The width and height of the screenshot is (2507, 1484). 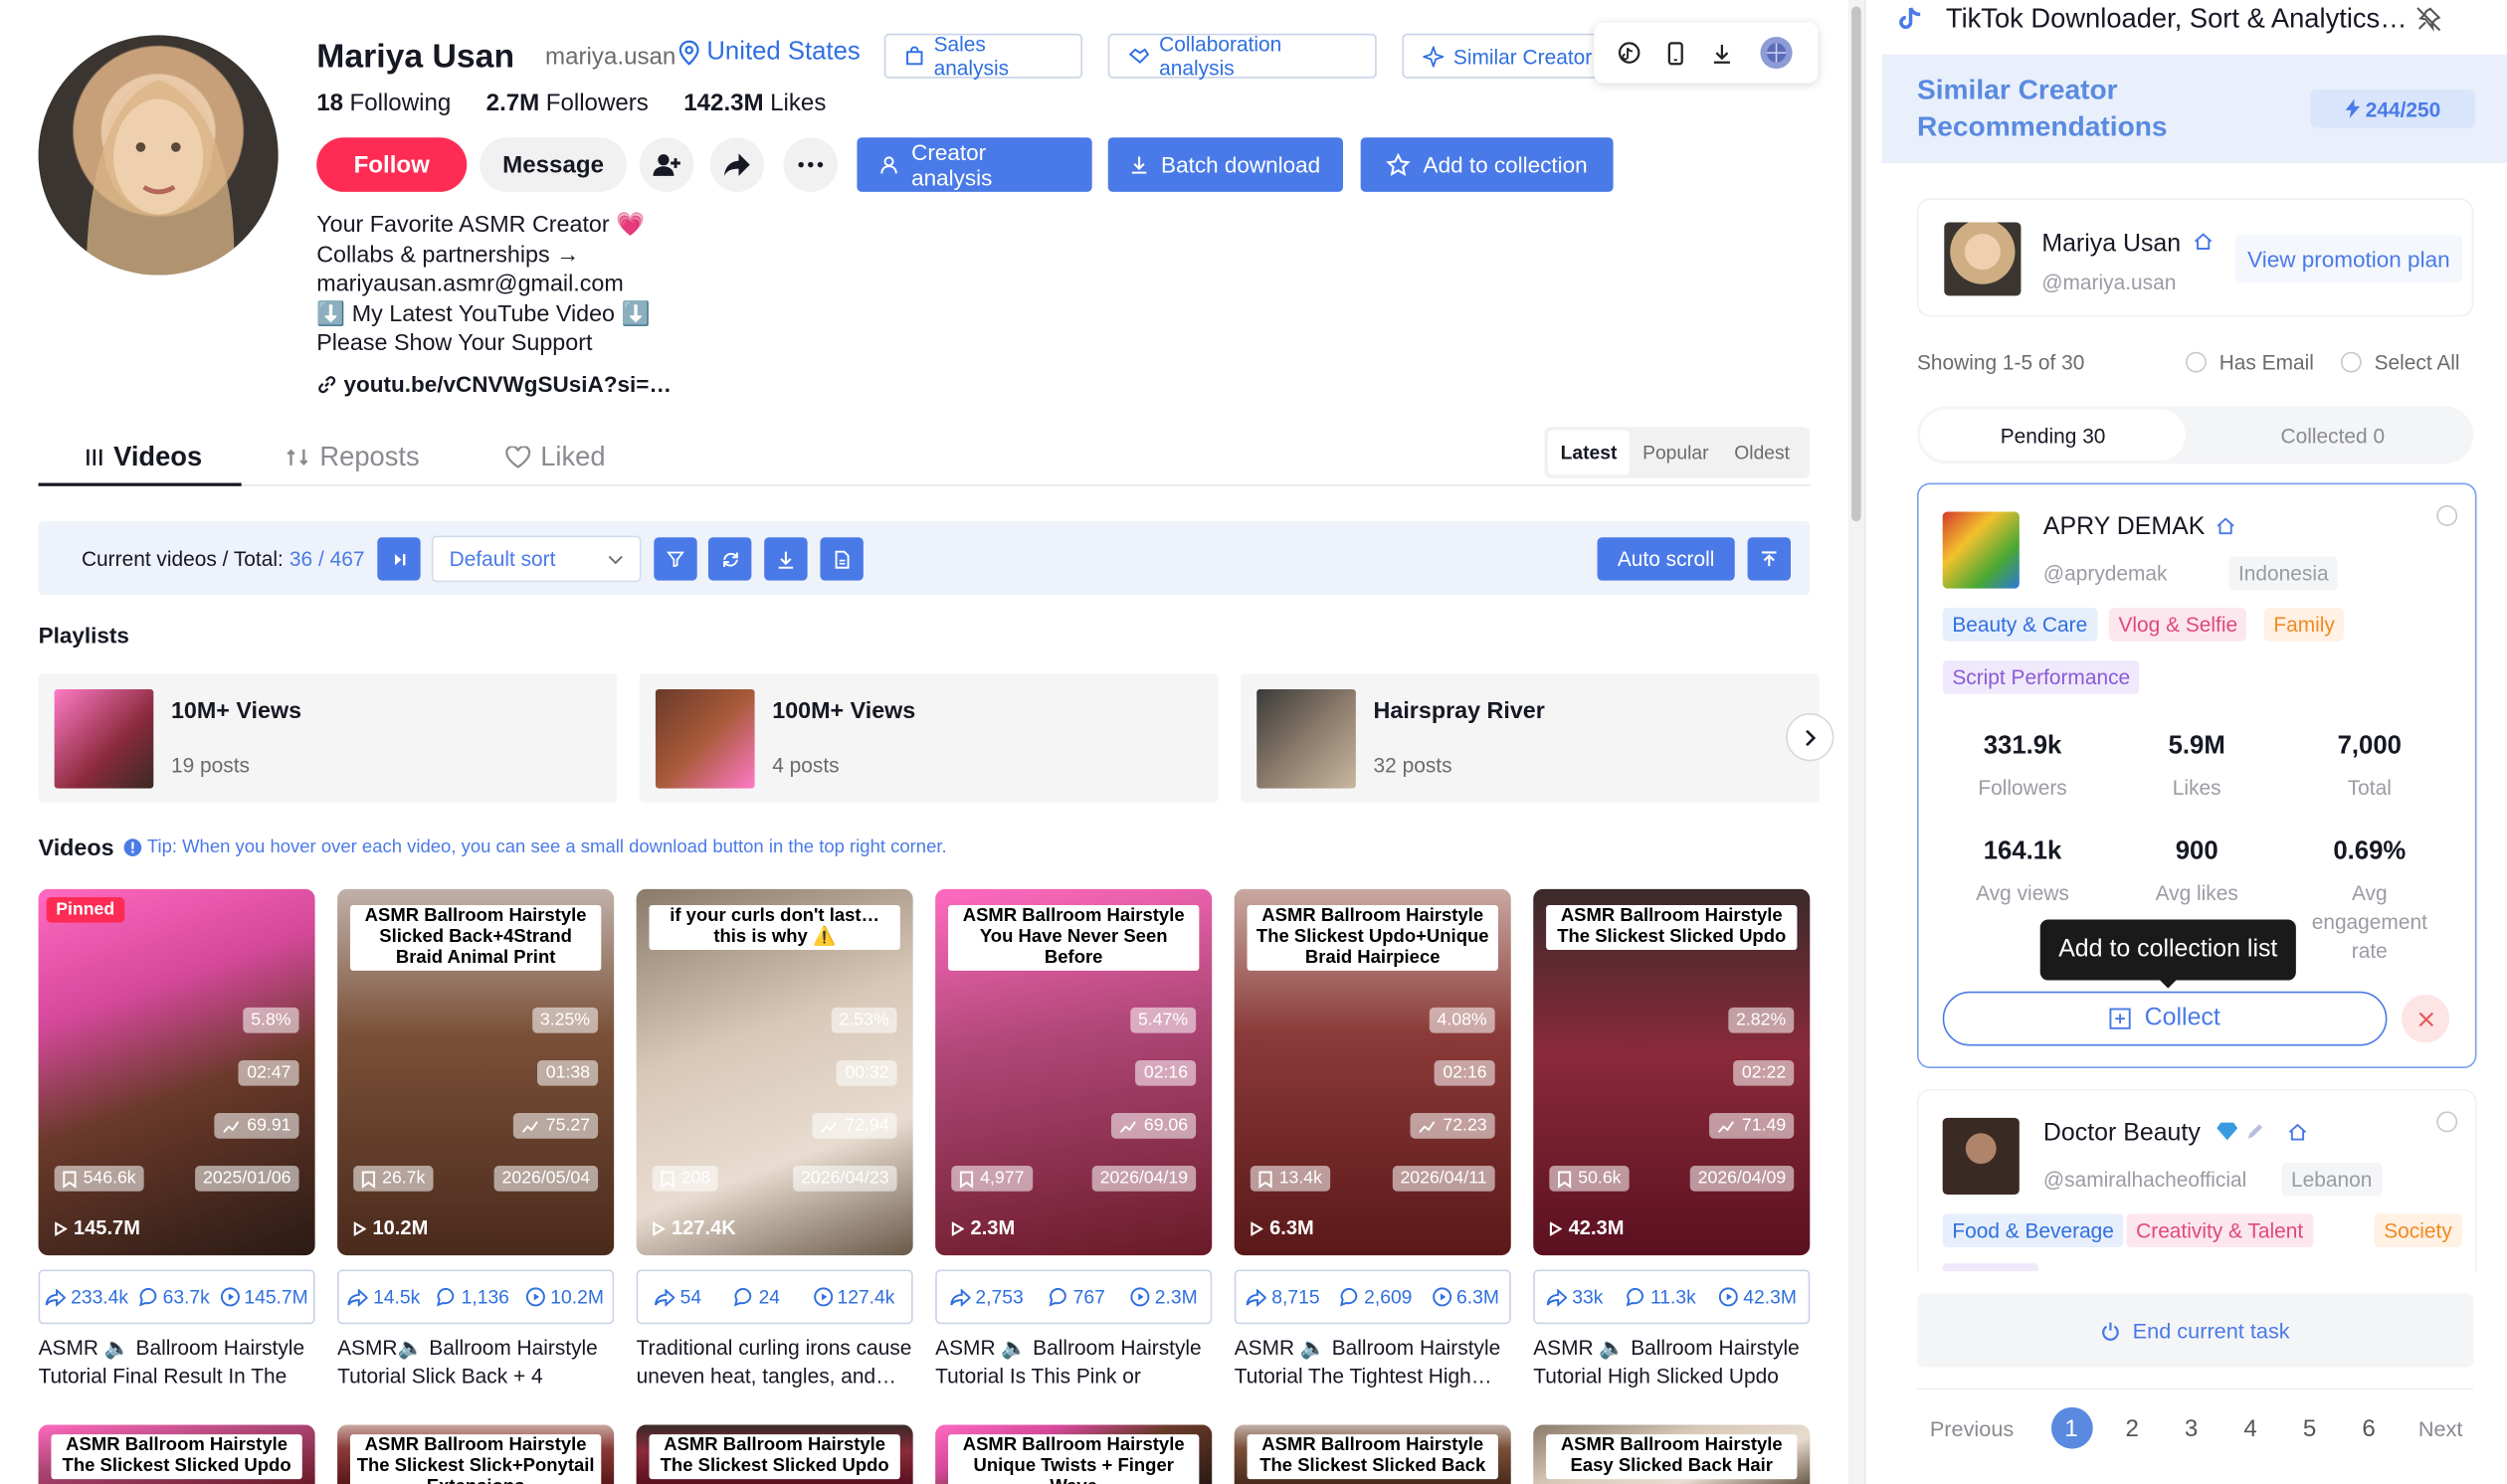 What do you see at coordinates (2196, 362) in the screenshot?
I see `has-email-radio` at bounding box center [2196, 362].